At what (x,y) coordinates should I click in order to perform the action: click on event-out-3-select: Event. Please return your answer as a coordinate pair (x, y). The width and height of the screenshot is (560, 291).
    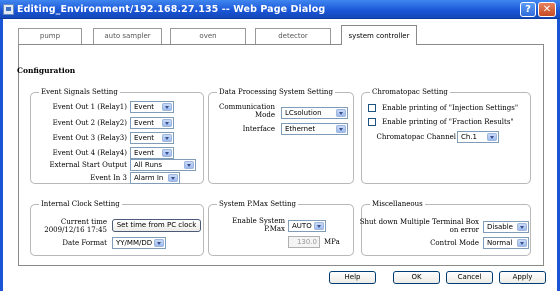
    Looking at the image, I should click on (152, 138).